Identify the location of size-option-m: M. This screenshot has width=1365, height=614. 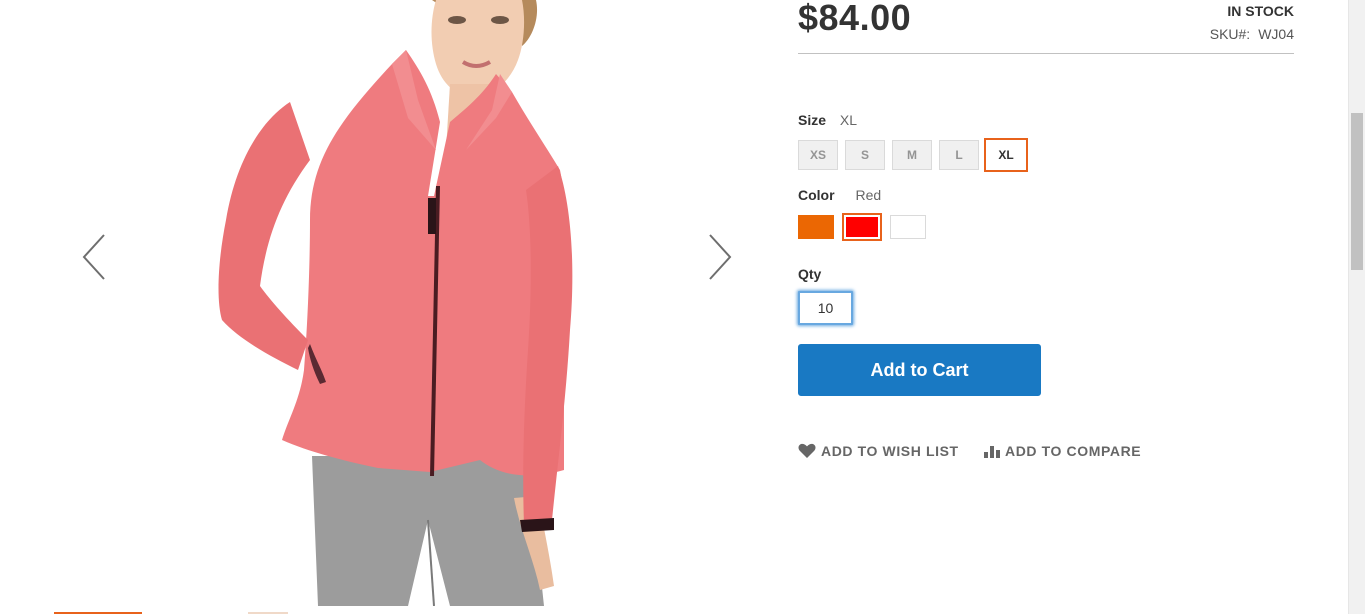
(912, 155).